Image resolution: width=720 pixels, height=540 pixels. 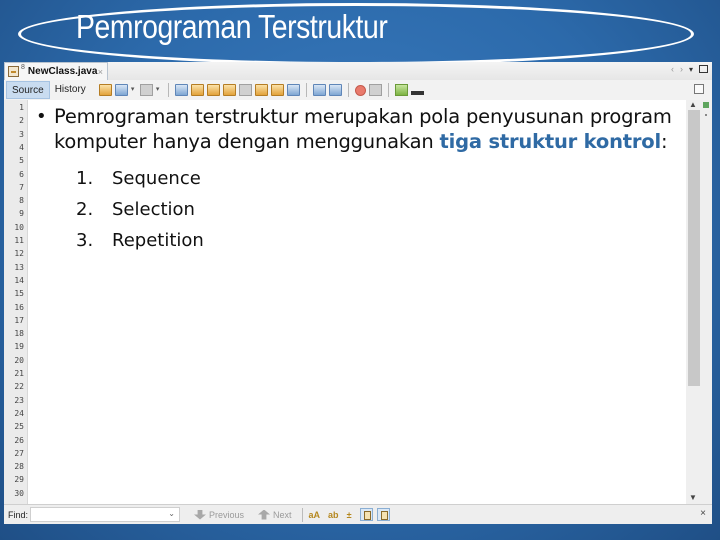 I want to click on tab-superscript: 8, so click(x=23, y=67).